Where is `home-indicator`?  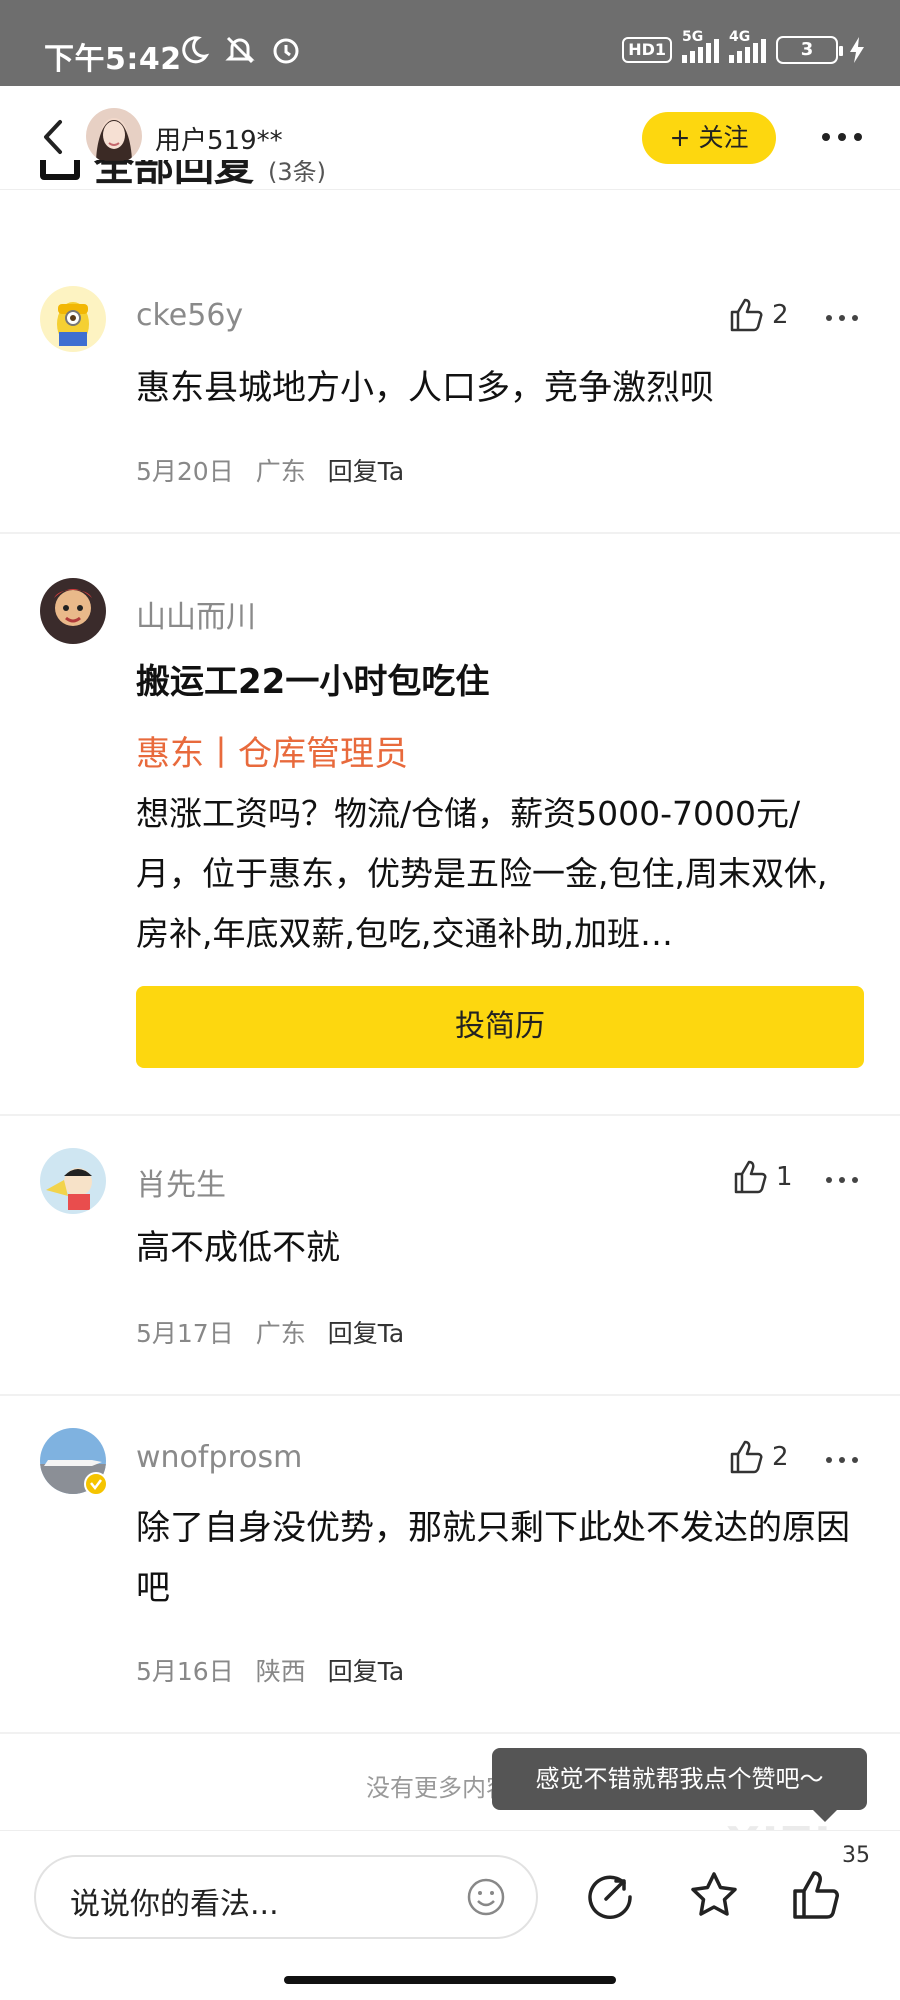 home-indicator is located at coordinates (450, 1980).